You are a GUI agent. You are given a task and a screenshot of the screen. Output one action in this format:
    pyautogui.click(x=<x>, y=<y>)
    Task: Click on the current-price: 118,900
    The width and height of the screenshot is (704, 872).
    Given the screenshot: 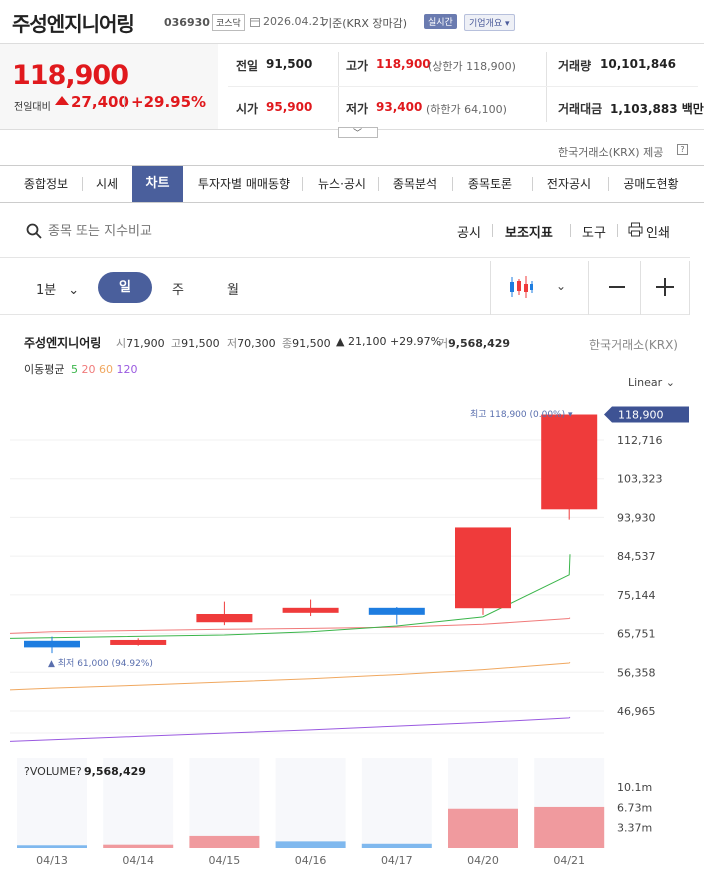 What is the action you would take?
    pyautogui.click(x=70, y=75)
    